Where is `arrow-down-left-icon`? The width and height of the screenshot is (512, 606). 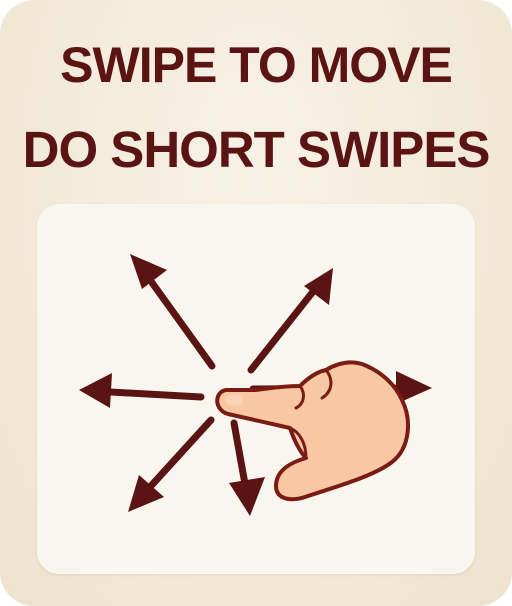 arrow-down-left-icon is located at coordinates (171, 464).